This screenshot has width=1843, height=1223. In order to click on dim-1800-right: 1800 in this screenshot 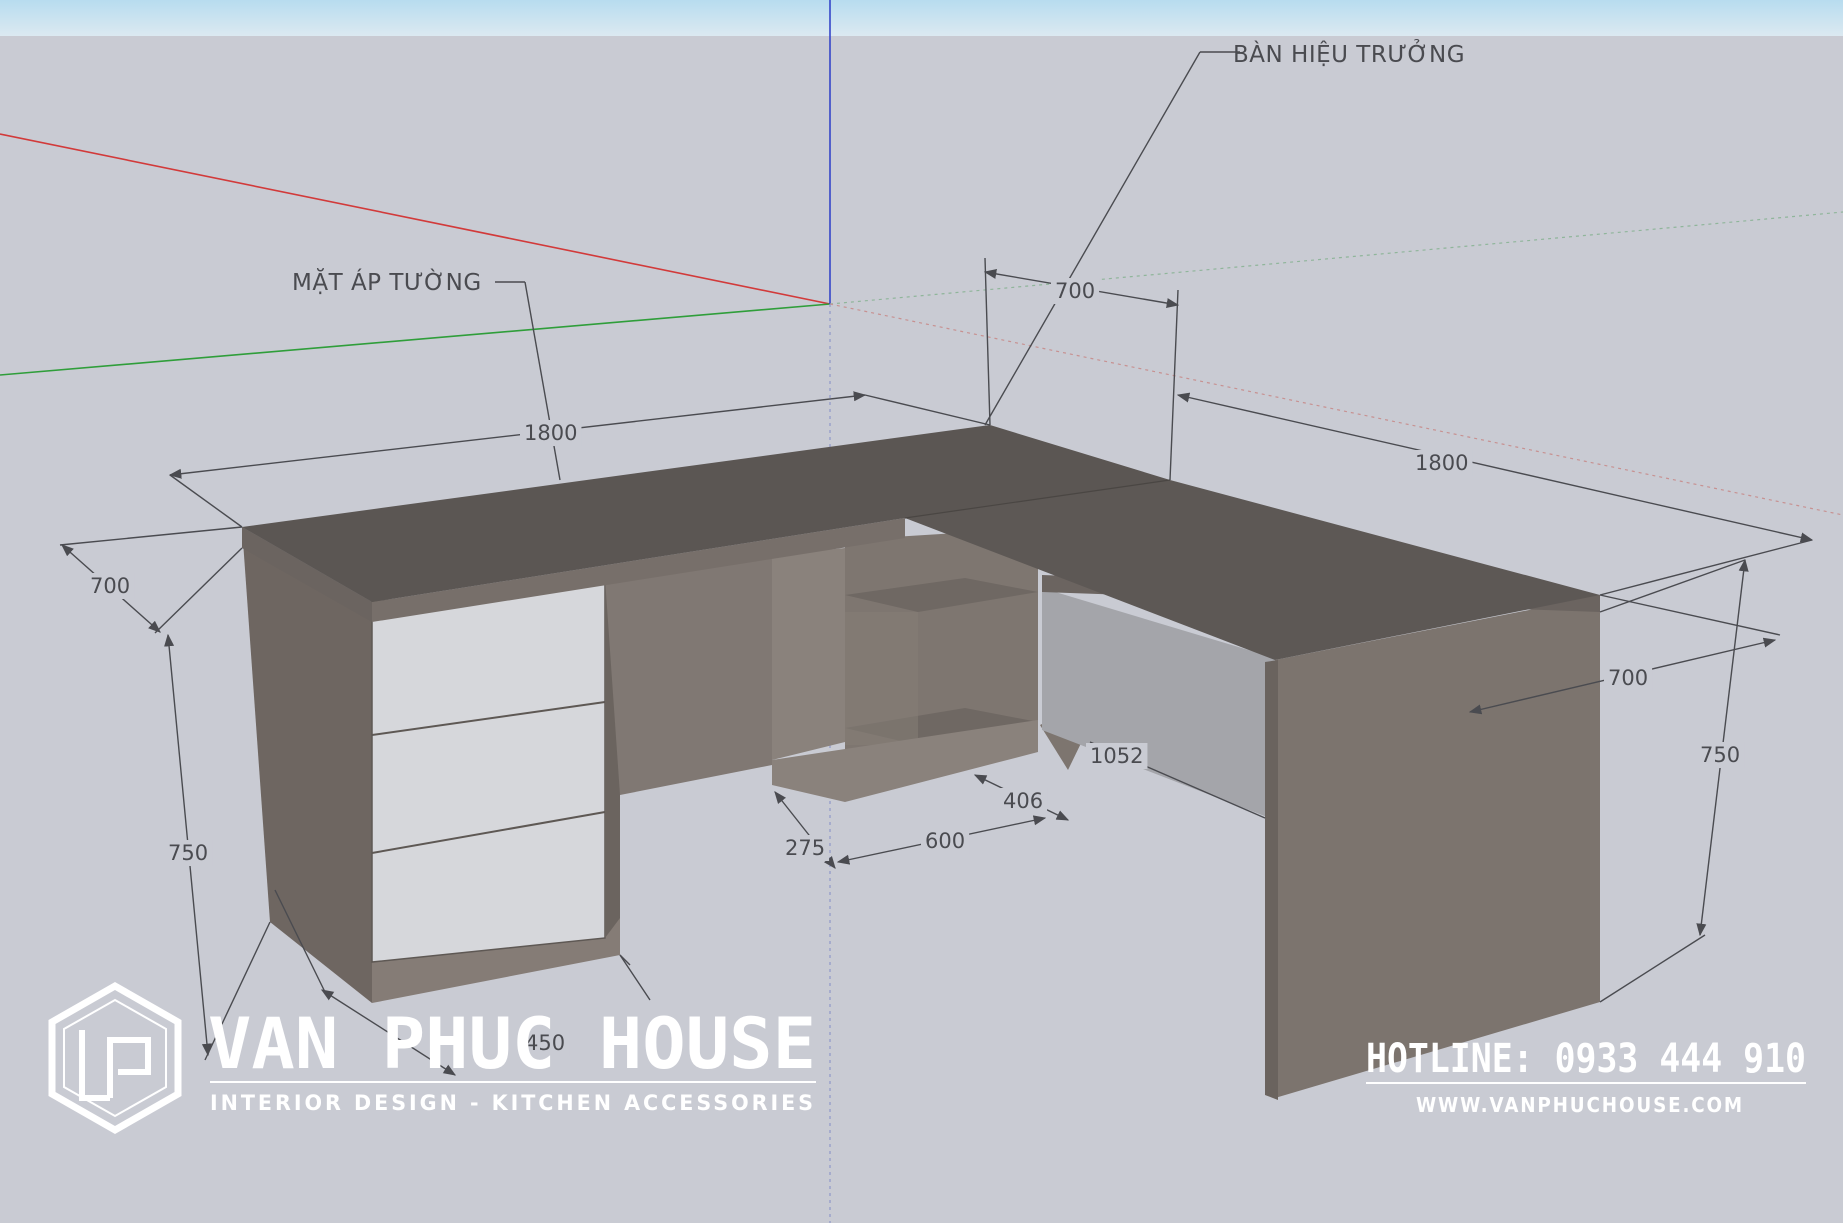, I will do `click(1441, 463)`.